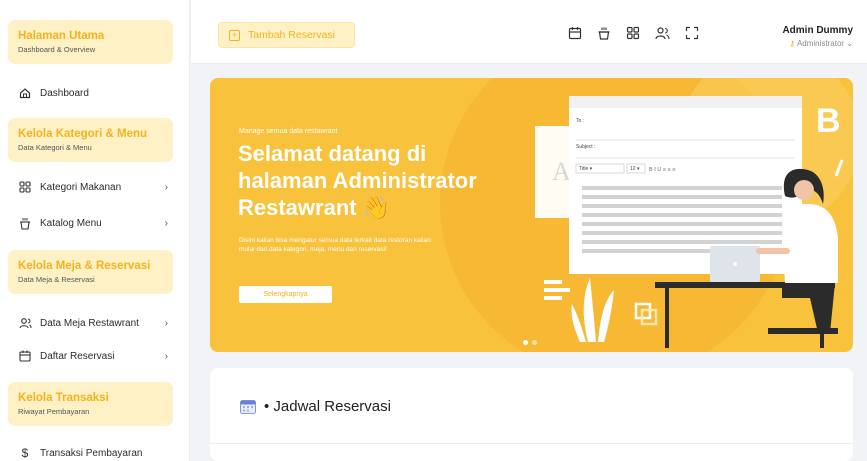 The image size is (867, 461). What do you see at coordinates (71, 223) in the screenshot?
I see `sidebar-item-label: Katalog Menu` at bounding box center [71, 223].